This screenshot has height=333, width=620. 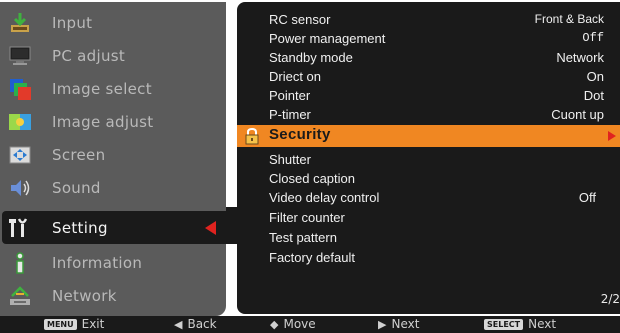 I want to click on network-icon, so click(x=20, y=296).